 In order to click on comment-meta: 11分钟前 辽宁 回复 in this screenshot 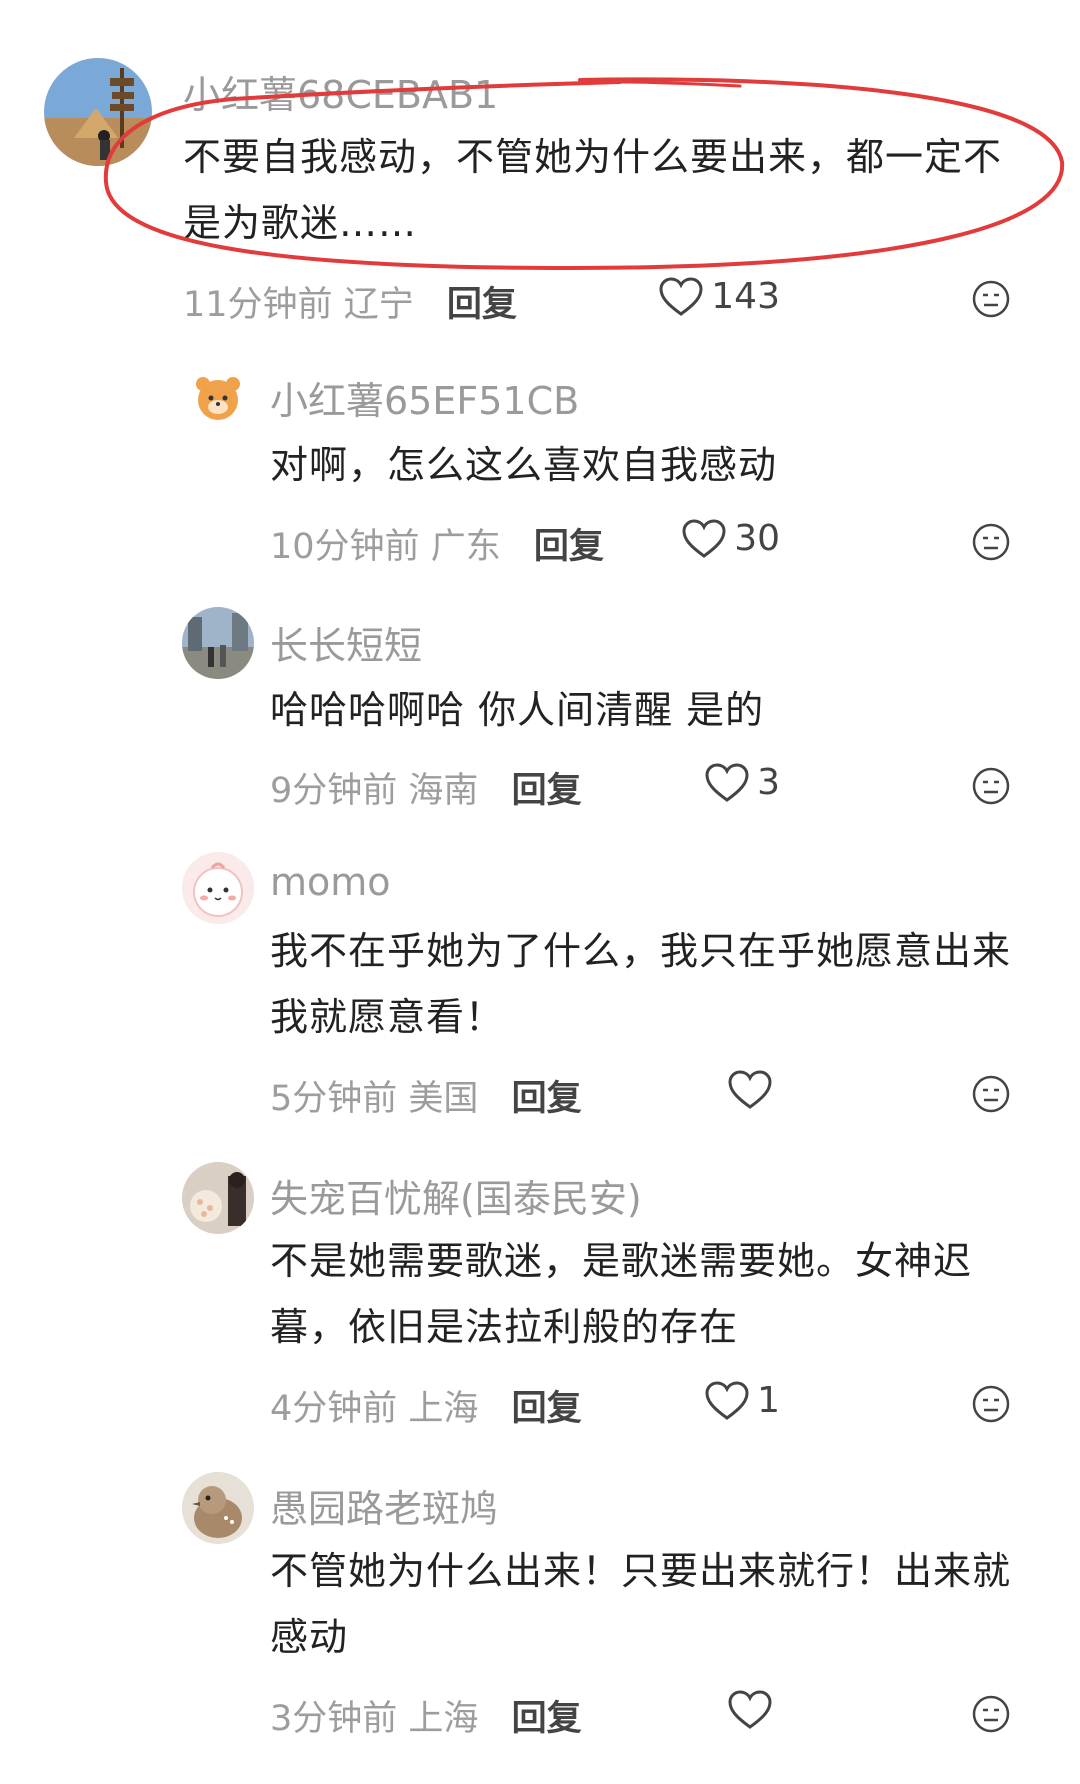, I will do `click(350, 301)`.